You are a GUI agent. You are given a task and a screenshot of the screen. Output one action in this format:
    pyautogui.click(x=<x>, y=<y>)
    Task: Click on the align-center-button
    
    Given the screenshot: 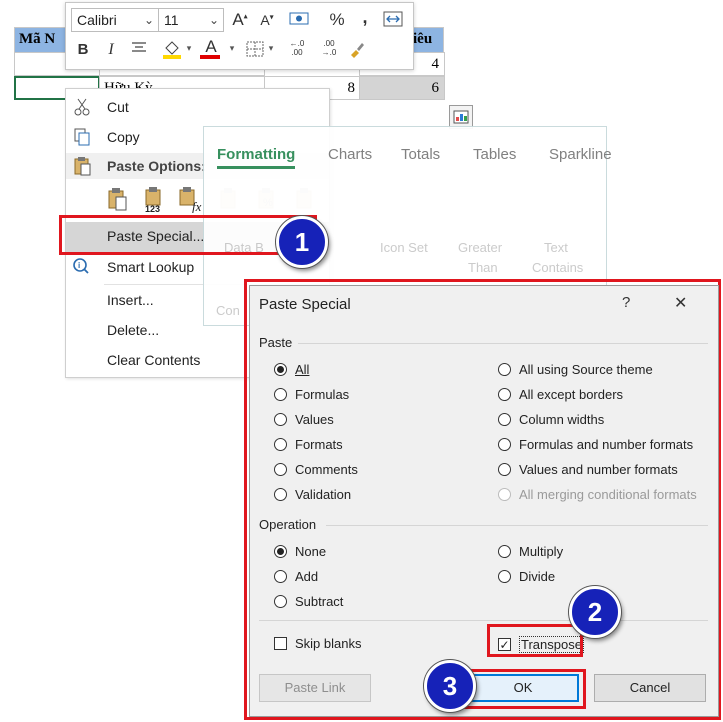 What is the action you would take?
    pyautogui.click(x=139, y=50)
    